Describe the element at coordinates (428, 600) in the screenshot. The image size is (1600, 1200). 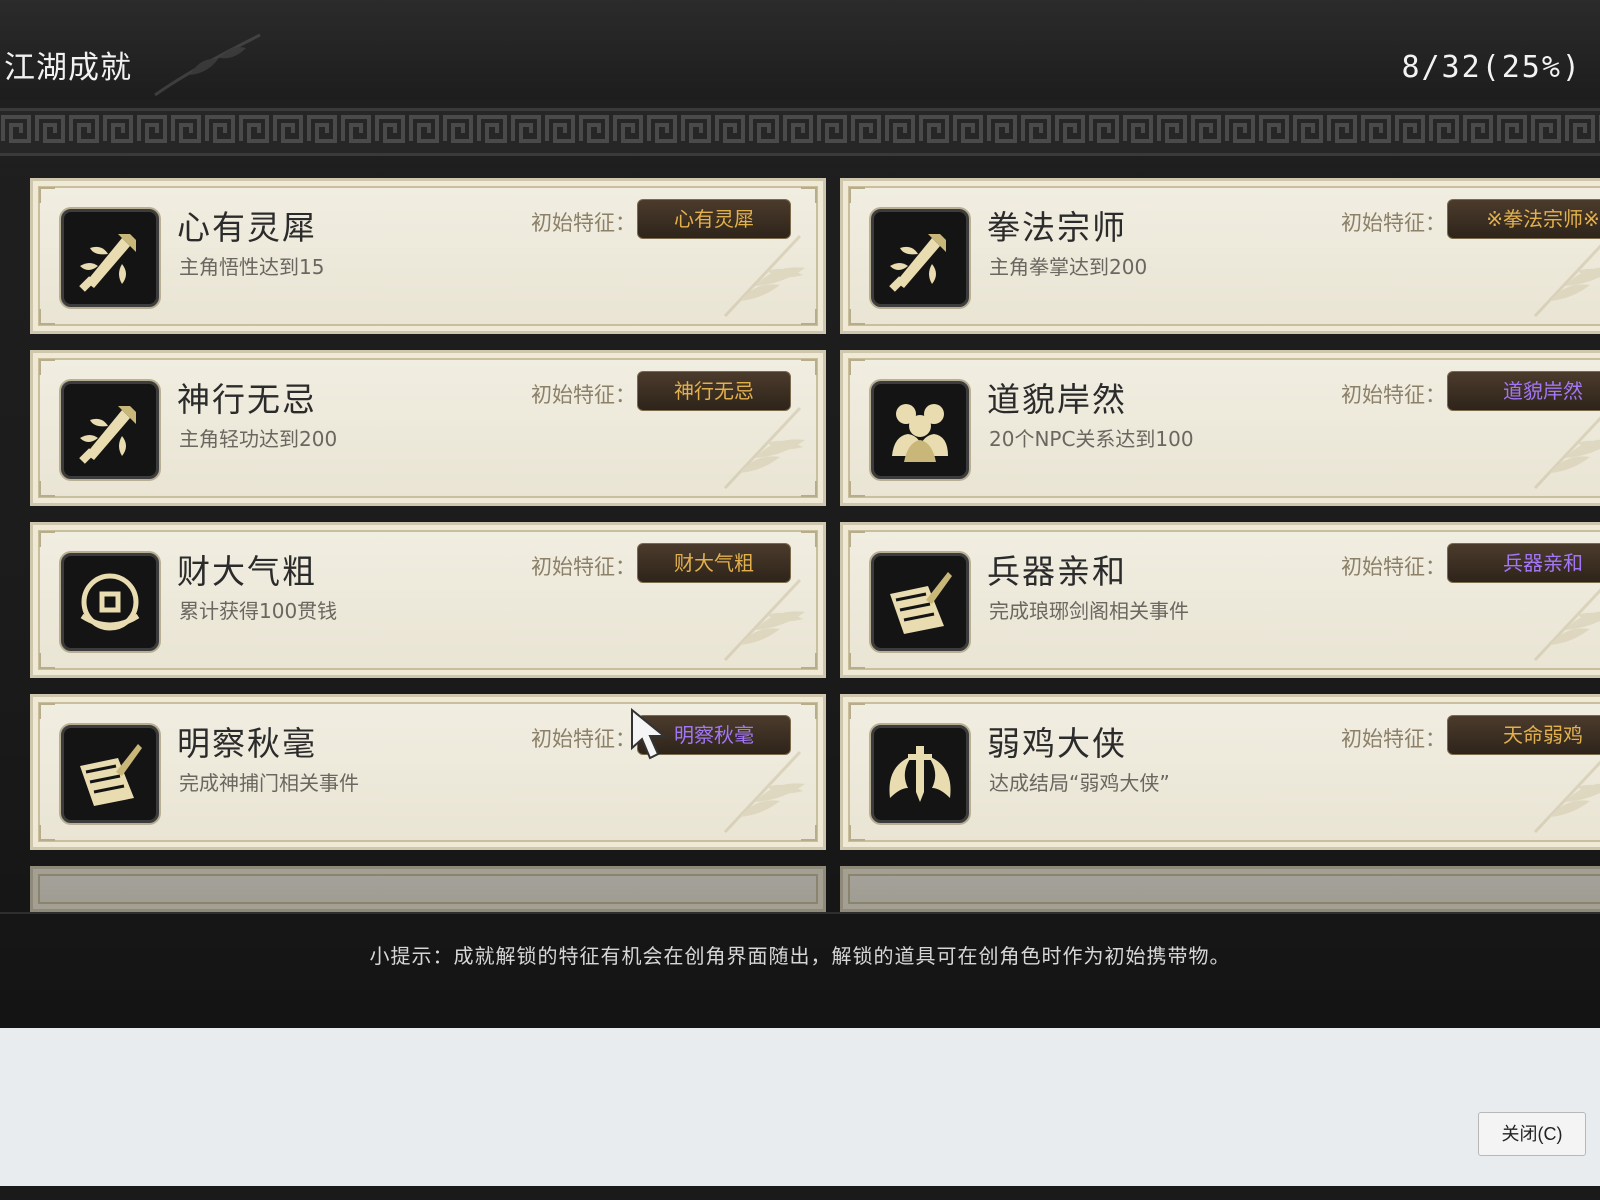
I see `achievement-card: 财大气粗 累计获得100贯钱 初始特征： 财大气粗` at that location.